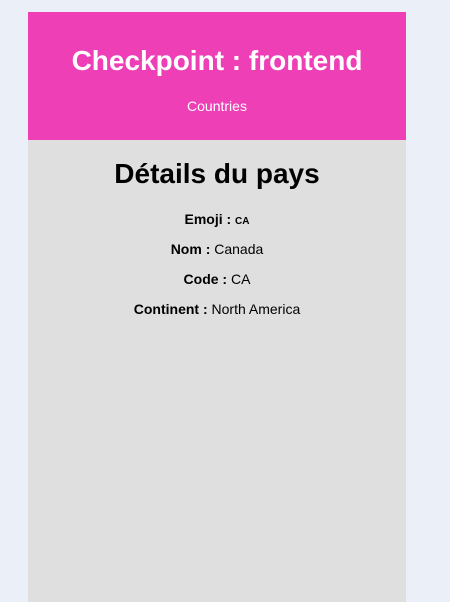 This screenshot has width=450, height=602. I want to click on detail-emoji-label: Emoji :, so click(210, 219).